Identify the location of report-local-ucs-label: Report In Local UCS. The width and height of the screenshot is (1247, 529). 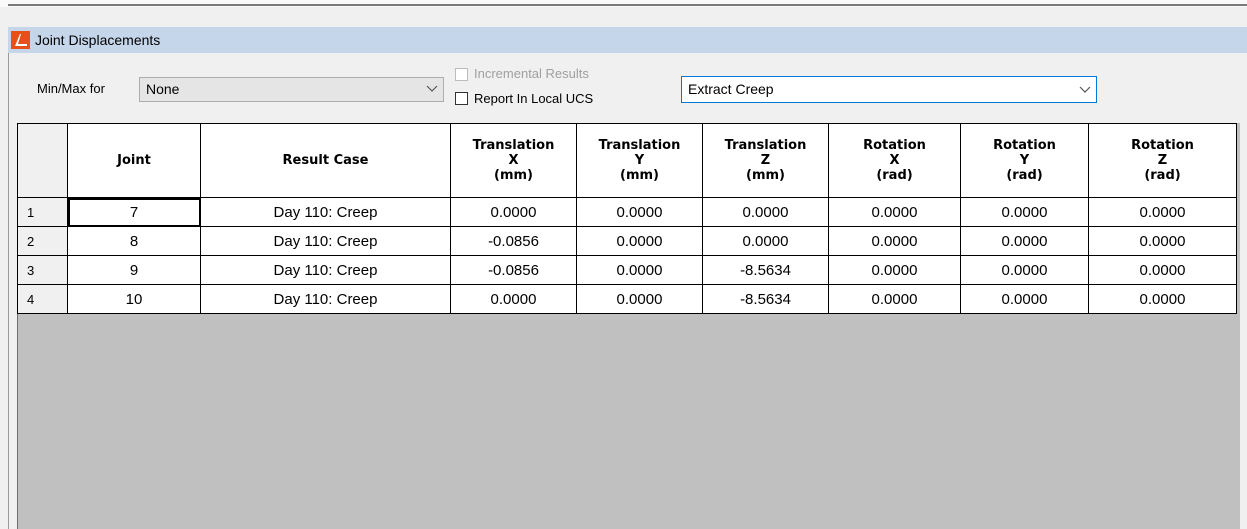
(534, 98).